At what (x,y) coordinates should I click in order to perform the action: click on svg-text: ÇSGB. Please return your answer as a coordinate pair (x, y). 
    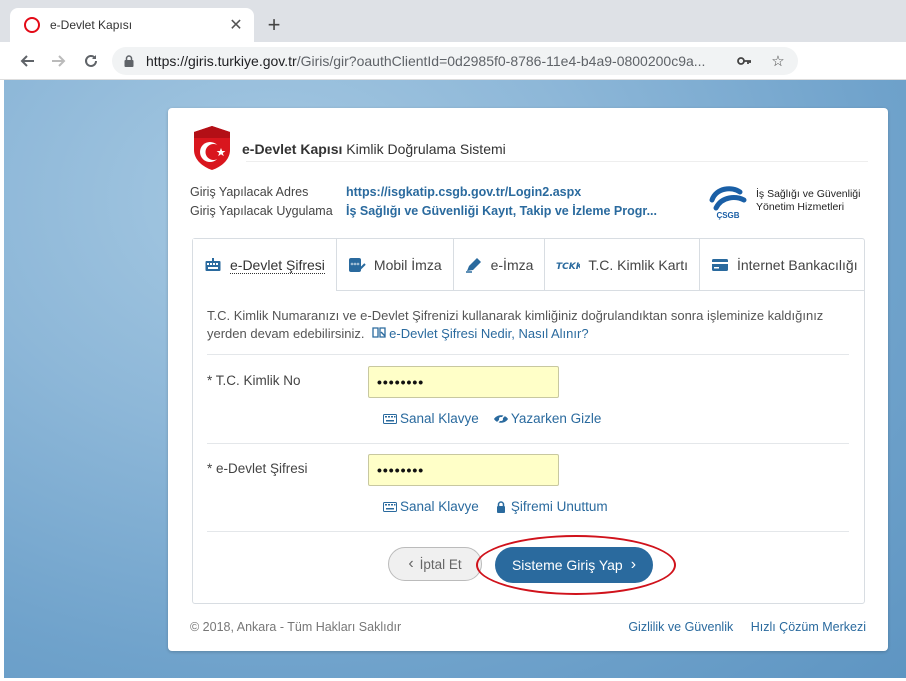
    Looking at the image, I should click on (727, 215).